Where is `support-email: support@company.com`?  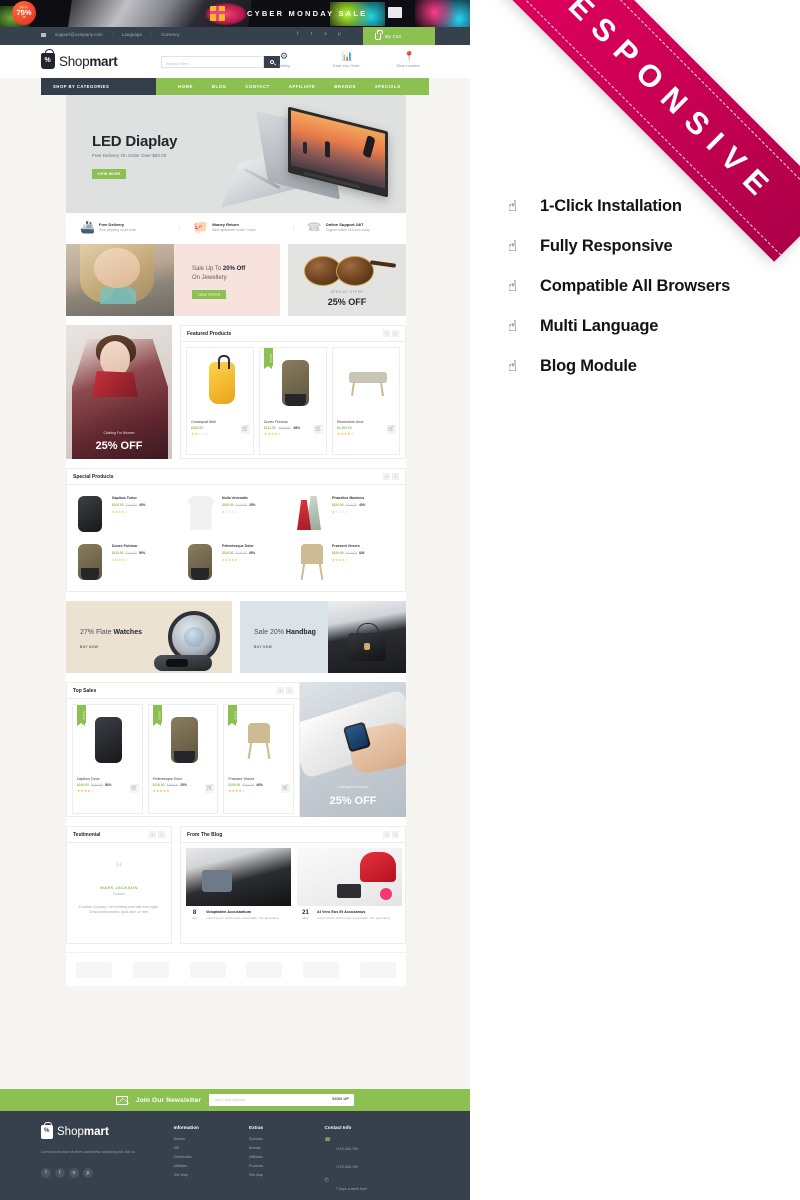
support-email: support@company.com is located at coordinates (79, 34).